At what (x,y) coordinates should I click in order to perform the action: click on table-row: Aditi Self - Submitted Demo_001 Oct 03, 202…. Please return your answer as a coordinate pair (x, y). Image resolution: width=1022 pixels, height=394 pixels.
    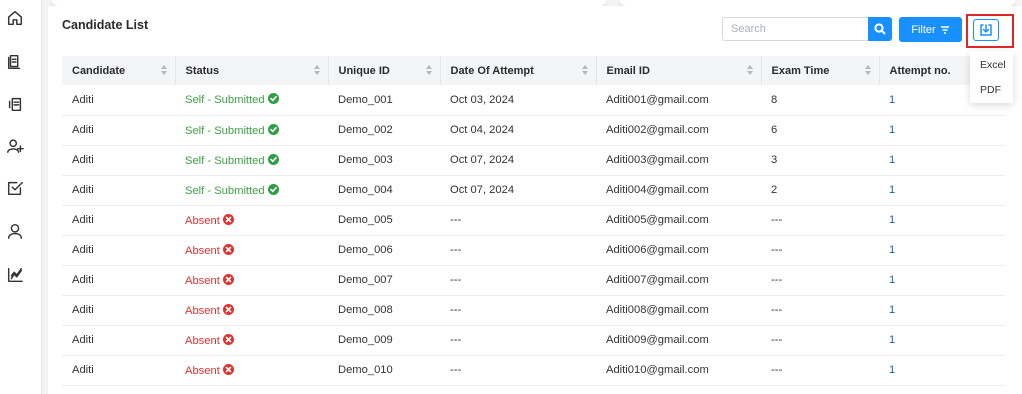
    Looking at the image, I should click on (533, 100).